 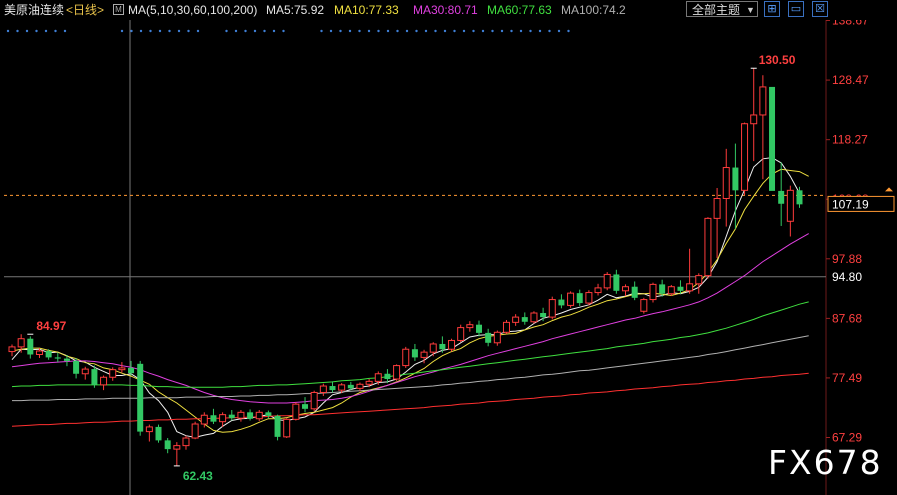 What do you see at coordinates (445, 10) in the screenshot?
I see `ma30-value: MA30:80.71` at bounding box center [445, 10].